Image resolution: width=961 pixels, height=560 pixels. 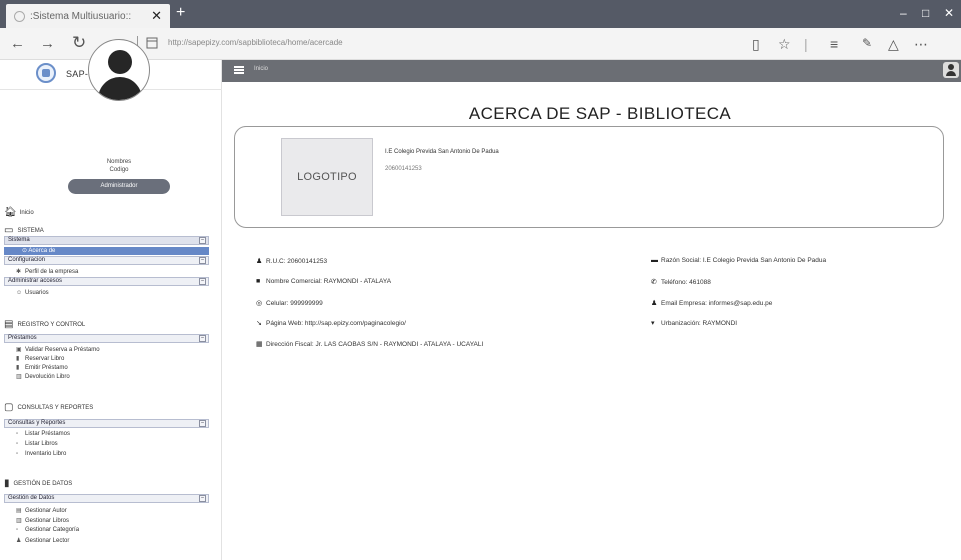 I want to click on browser-tab: :Sistema Multiusuario:: ✕, so click(x=88, y=16).